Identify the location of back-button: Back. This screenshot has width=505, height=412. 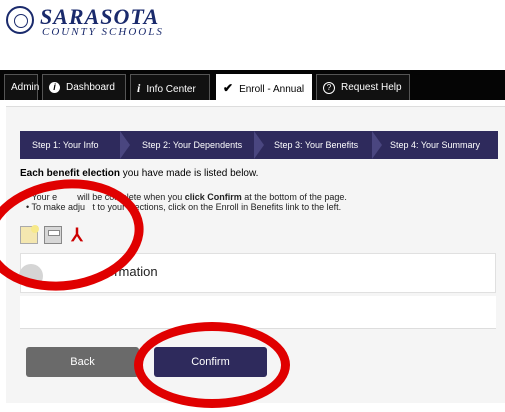
(82, 362).